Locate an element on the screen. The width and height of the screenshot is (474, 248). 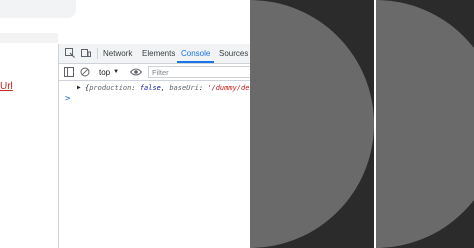
devtools-tab-bar: Network Elements Console Sources is located at coordinates (155, 54).